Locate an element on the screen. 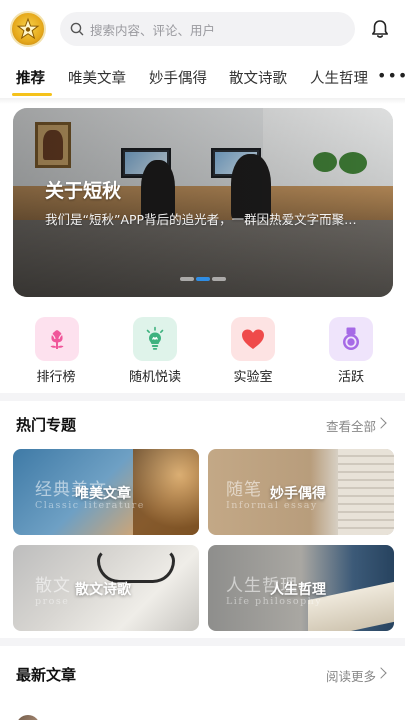  medal-icon is located at coordinates (351, 338).